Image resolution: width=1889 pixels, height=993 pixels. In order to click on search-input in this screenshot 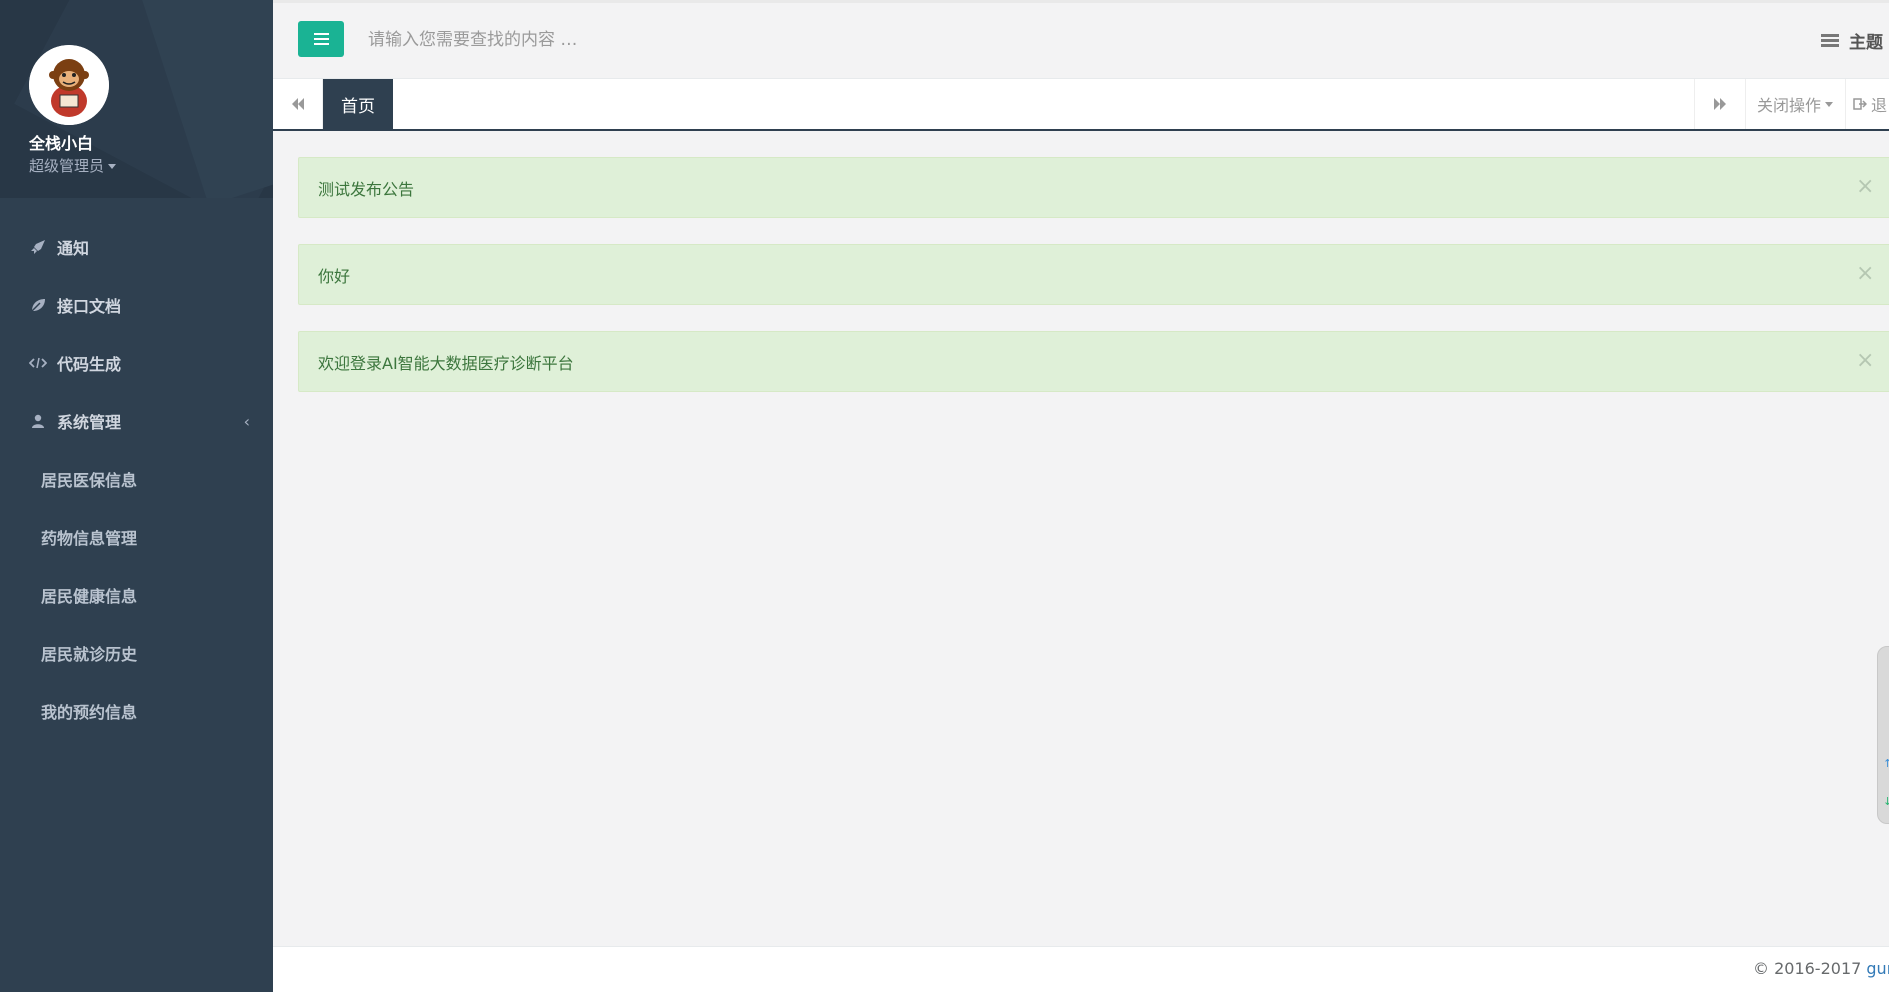, I will do `click(668, 40)`.